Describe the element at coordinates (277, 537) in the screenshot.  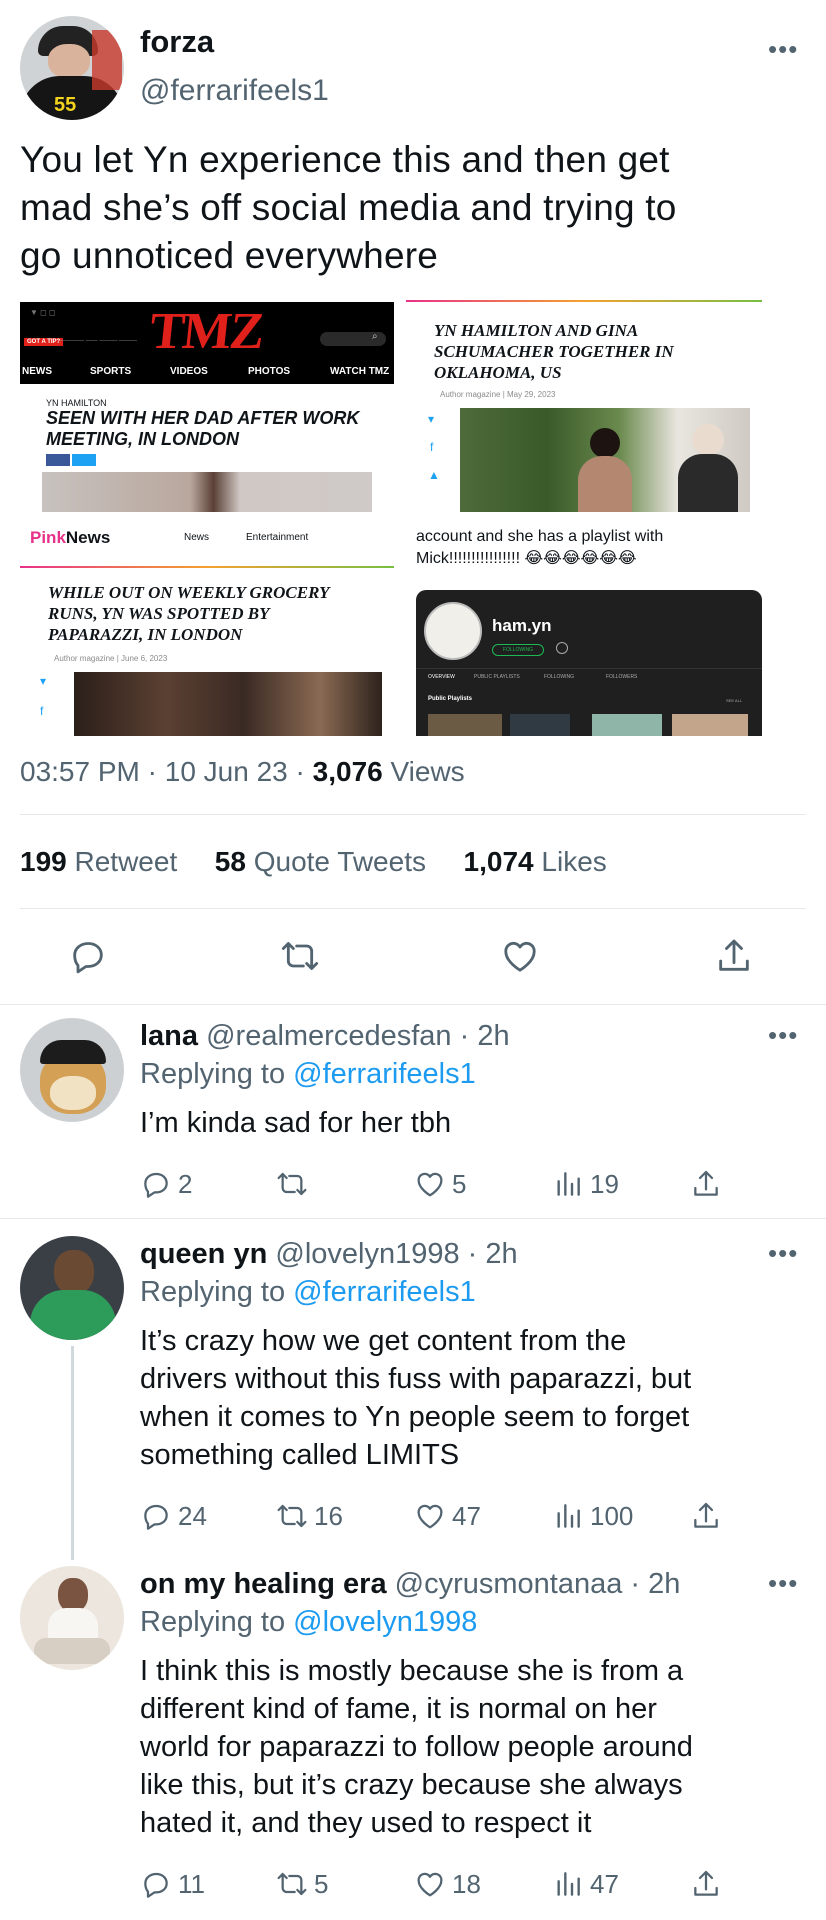
I see `pinknews-nav-entertainment: Entertainment` at that location.